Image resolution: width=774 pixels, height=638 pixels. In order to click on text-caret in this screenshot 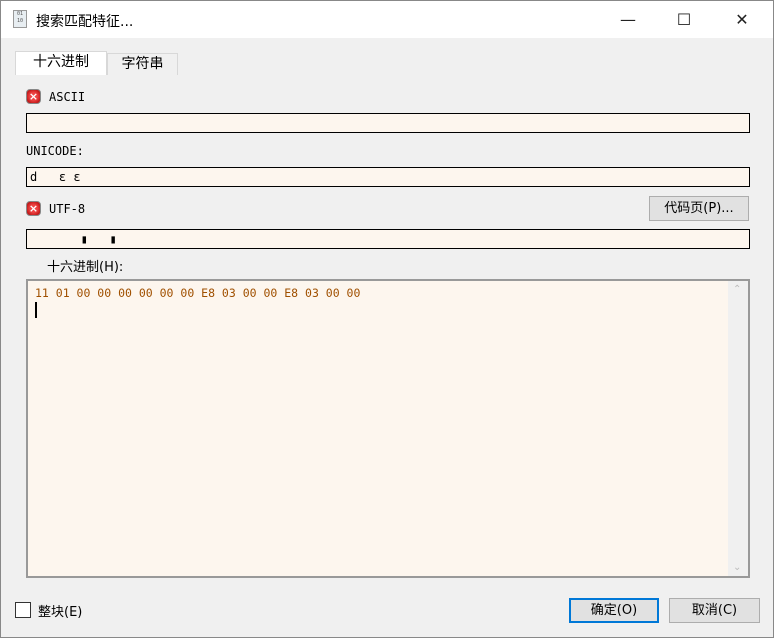, I will do `click(36, 310)`.